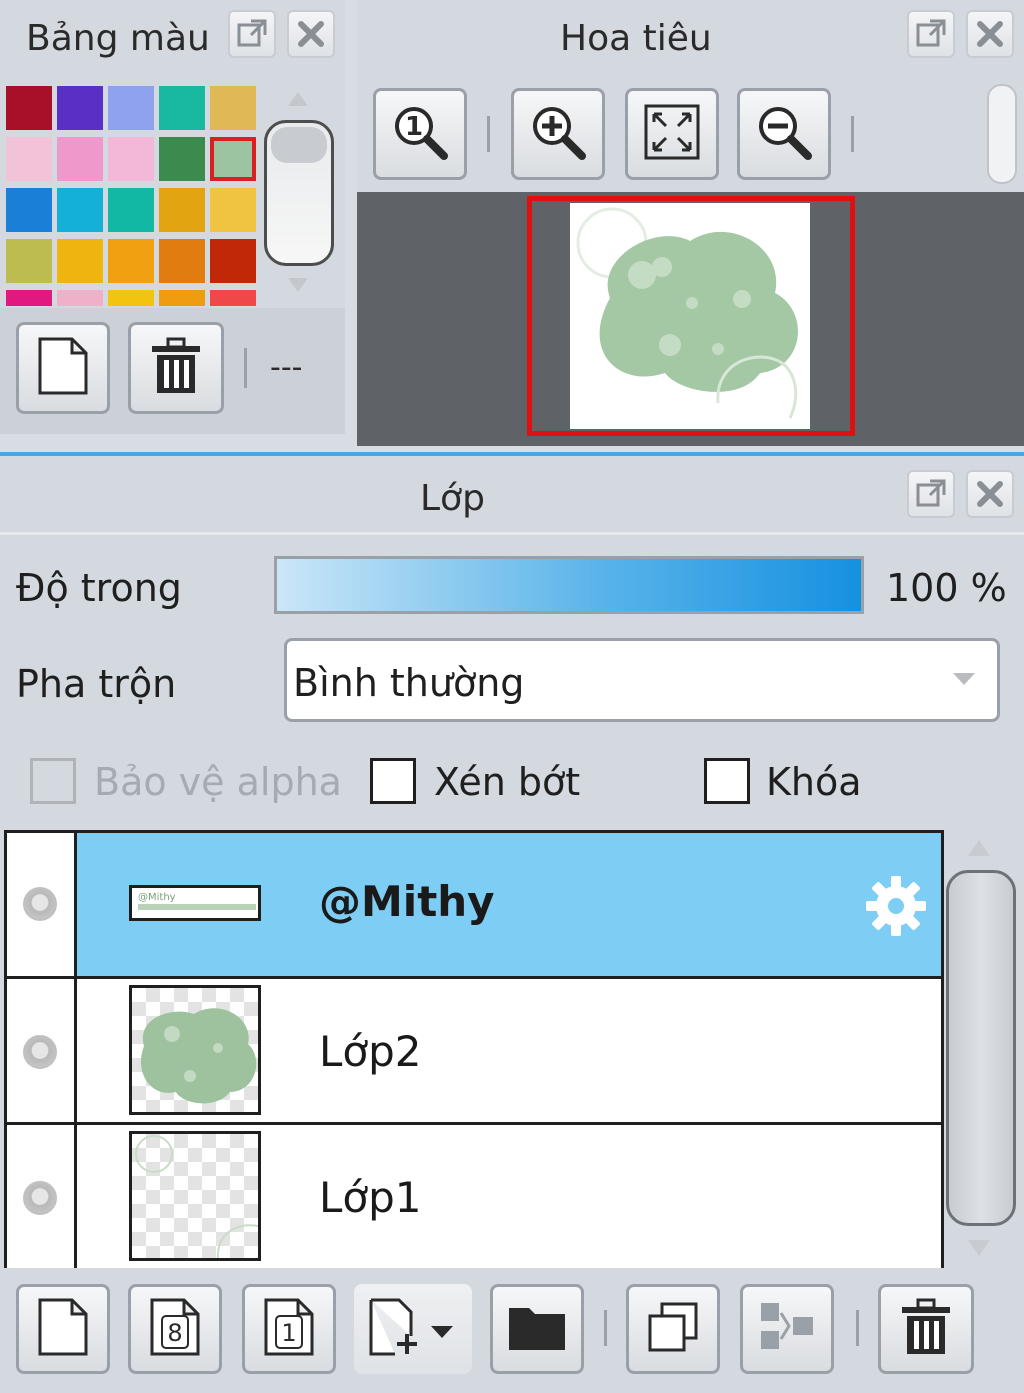 The height and width of the screenshot is (1393, 1024). I want to click on duplicate-layer-button, so click(673, 1329).